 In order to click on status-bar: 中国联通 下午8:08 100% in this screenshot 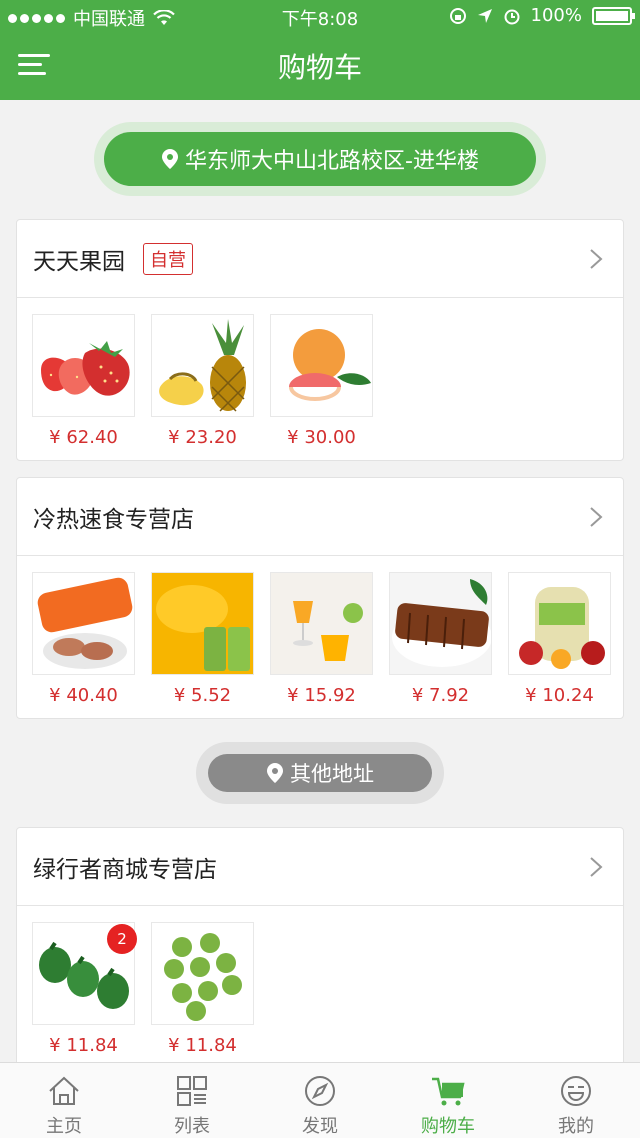, I will do `click(320, 17)`.